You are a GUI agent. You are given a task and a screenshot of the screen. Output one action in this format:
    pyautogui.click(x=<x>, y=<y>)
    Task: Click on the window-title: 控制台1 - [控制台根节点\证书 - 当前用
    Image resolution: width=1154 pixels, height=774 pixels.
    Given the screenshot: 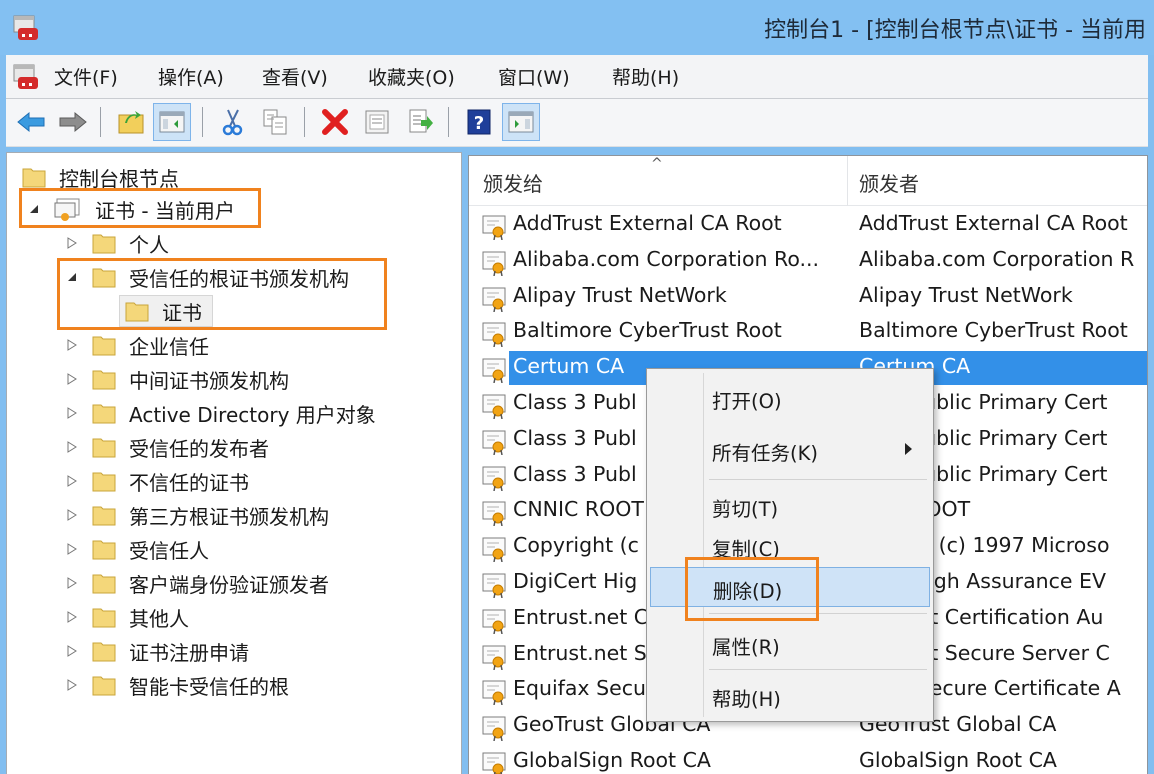 What is the action you would take?
    pyautogui.click(x=955, y=30)
    